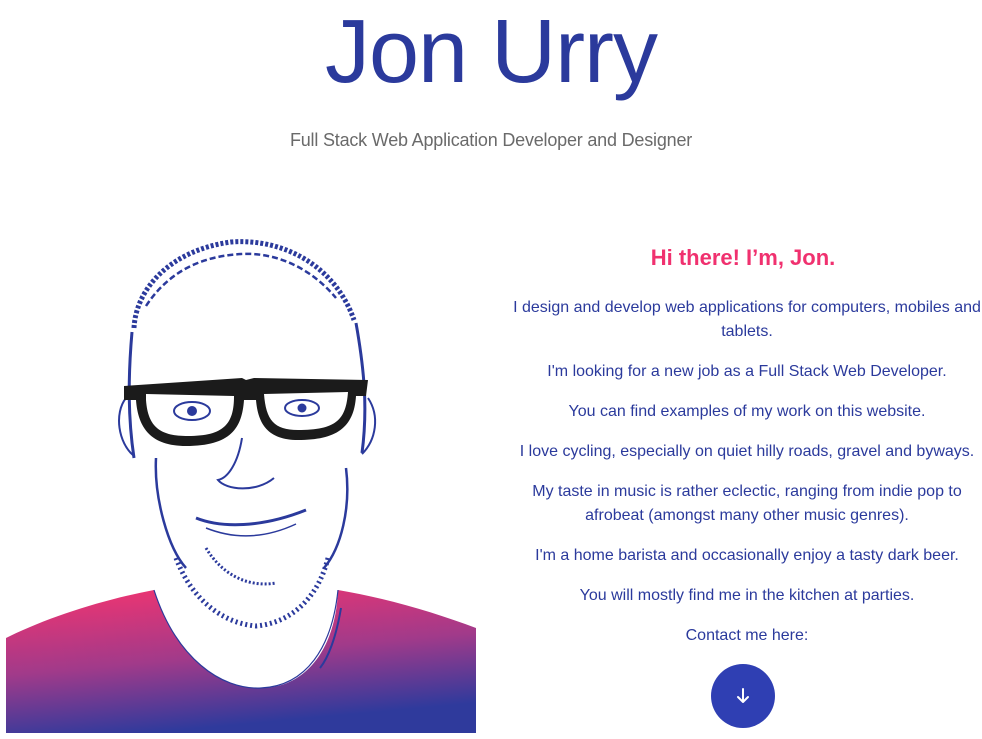 This screenshot has width=982, height=739. What do you see at coordinates (743, 257) in the screenshot?
I see `greeting-heading: Hi there! I’m, Jon.` at bounding box center [743, 257].